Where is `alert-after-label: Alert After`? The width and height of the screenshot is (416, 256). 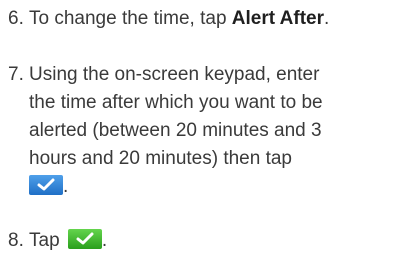
alert-after-label: Alert After is located at coordinates (277, 18).